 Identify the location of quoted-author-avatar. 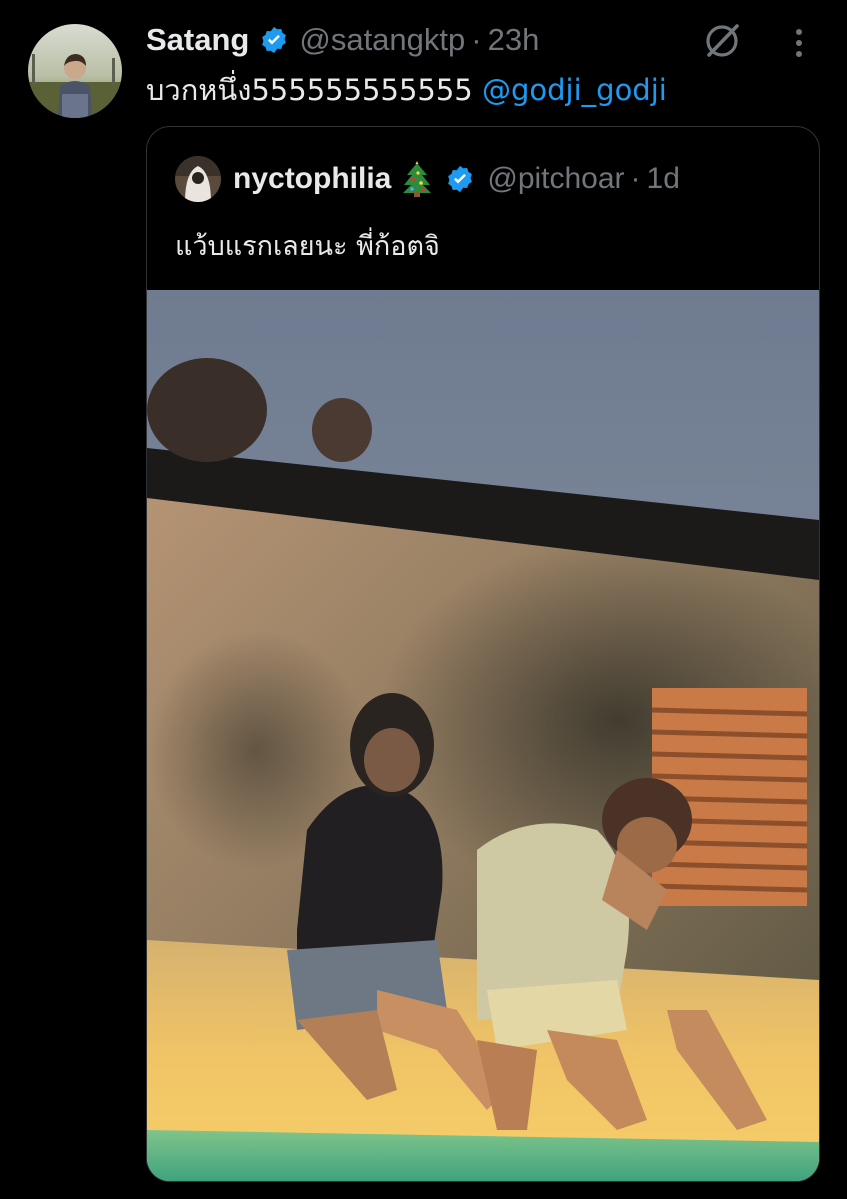
(198, 179).